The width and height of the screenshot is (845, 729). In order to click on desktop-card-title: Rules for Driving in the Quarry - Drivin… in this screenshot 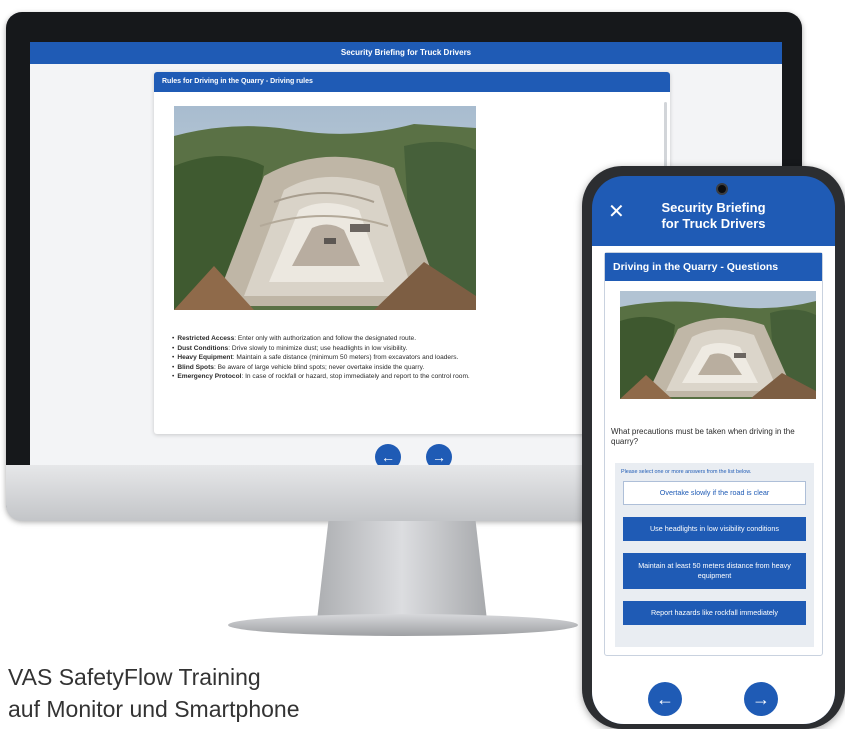, I will do `click(412, 82)`.